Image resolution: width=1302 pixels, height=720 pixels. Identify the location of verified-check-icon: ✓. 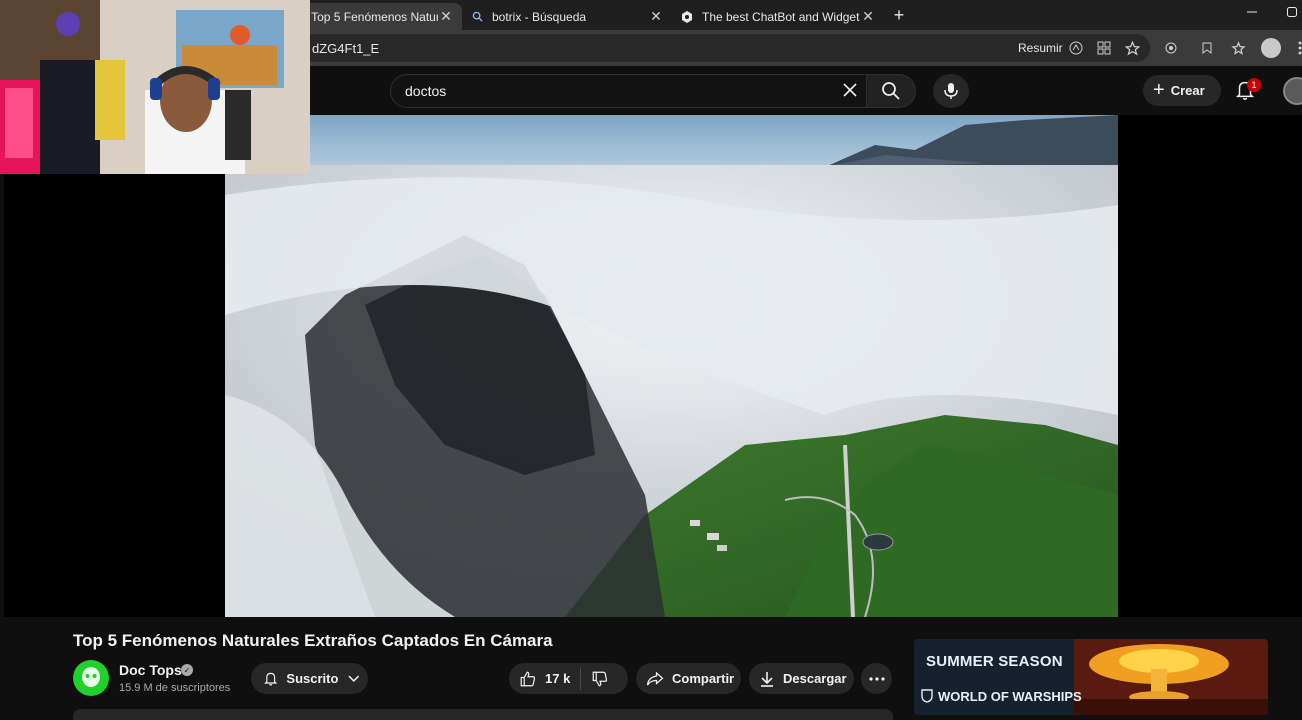
(187, 670).